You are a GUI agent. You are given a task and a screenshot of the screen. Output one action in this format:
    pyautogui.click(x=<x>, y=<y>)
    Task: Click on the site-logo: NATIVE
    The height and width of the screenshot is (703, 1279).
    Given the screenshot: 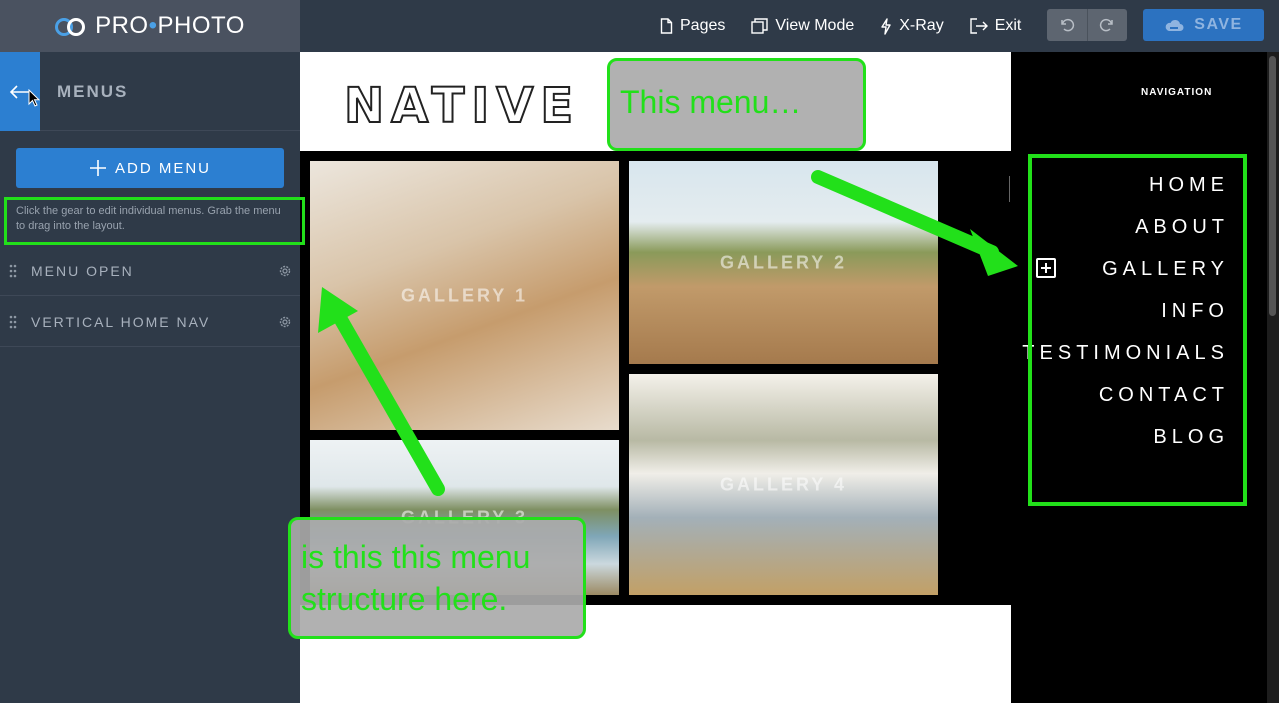 What is the action you would take?
    pyautogui.click(x=461, y=106)
    